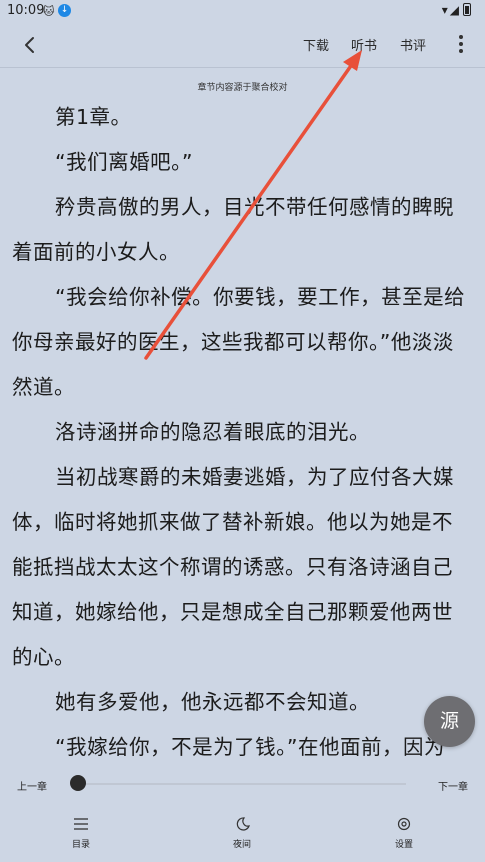 This screenshot has height=862, width=485. Describe the element at coordinates (80, 845) in the screenshot. I see `nav-toc-label: 目录` at that location.